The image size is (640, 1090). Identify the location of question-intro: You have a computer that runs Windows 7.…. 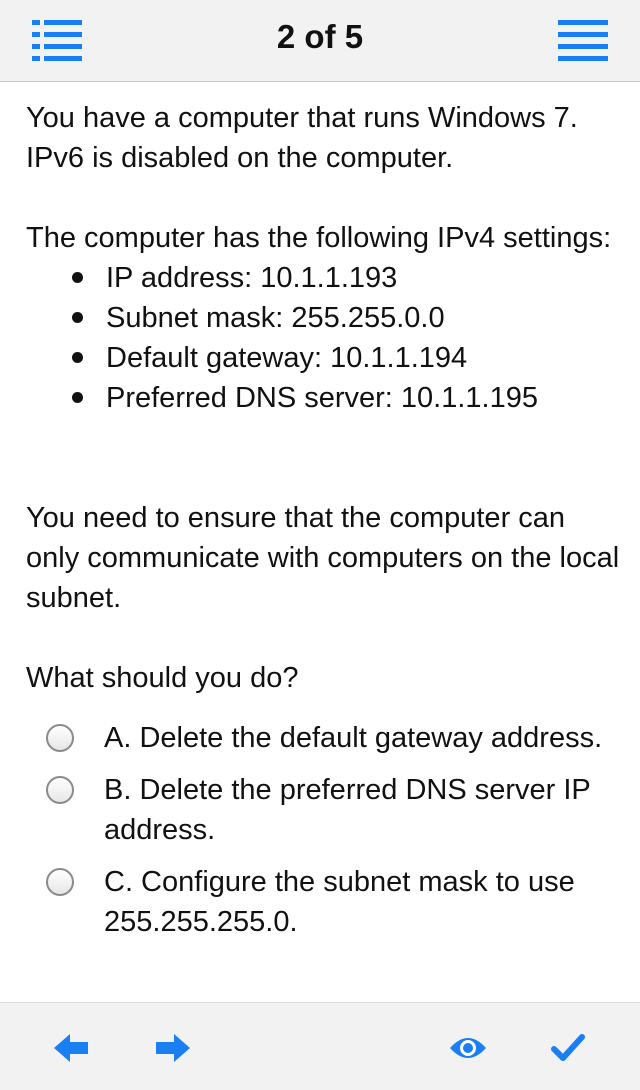
(302, 138).